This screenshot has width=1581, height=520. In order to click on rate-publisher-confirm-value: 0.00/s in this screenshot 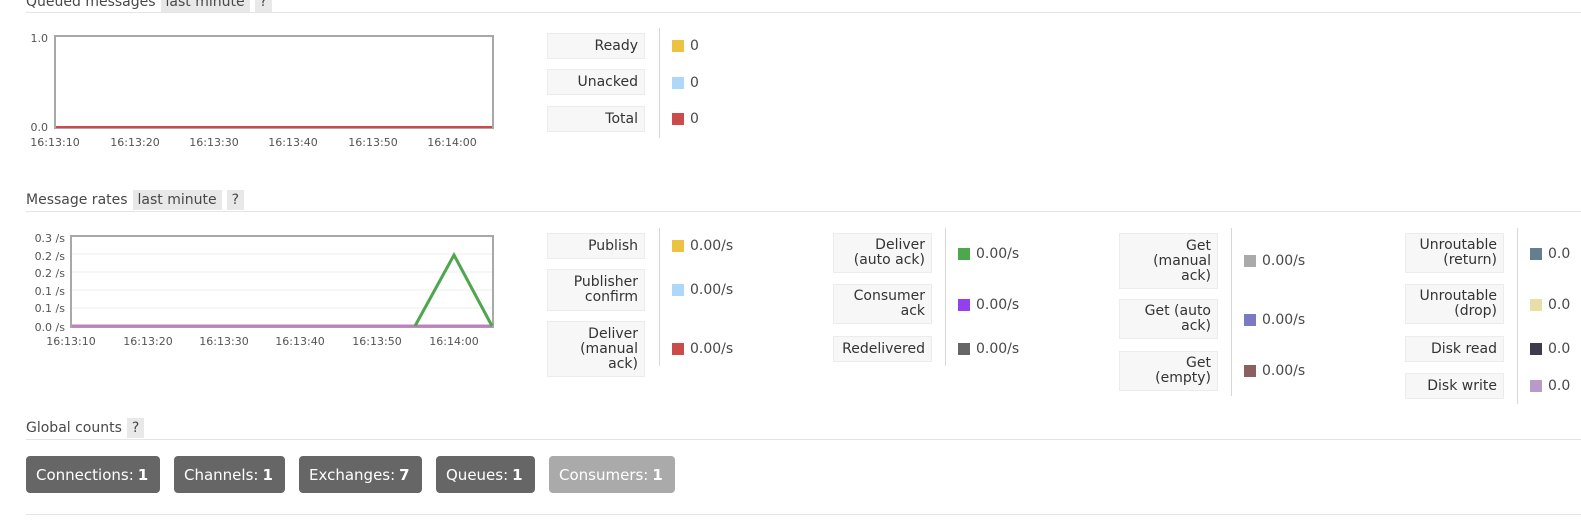, I will do `click(702, 290)`.